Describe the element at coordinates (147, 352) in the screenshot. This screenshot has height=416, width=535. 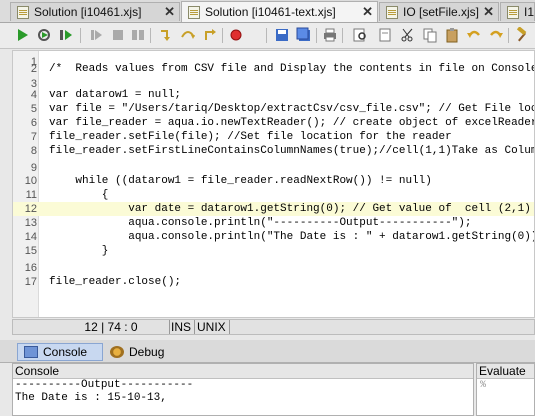
I see `tab-label: Debug` at that location.